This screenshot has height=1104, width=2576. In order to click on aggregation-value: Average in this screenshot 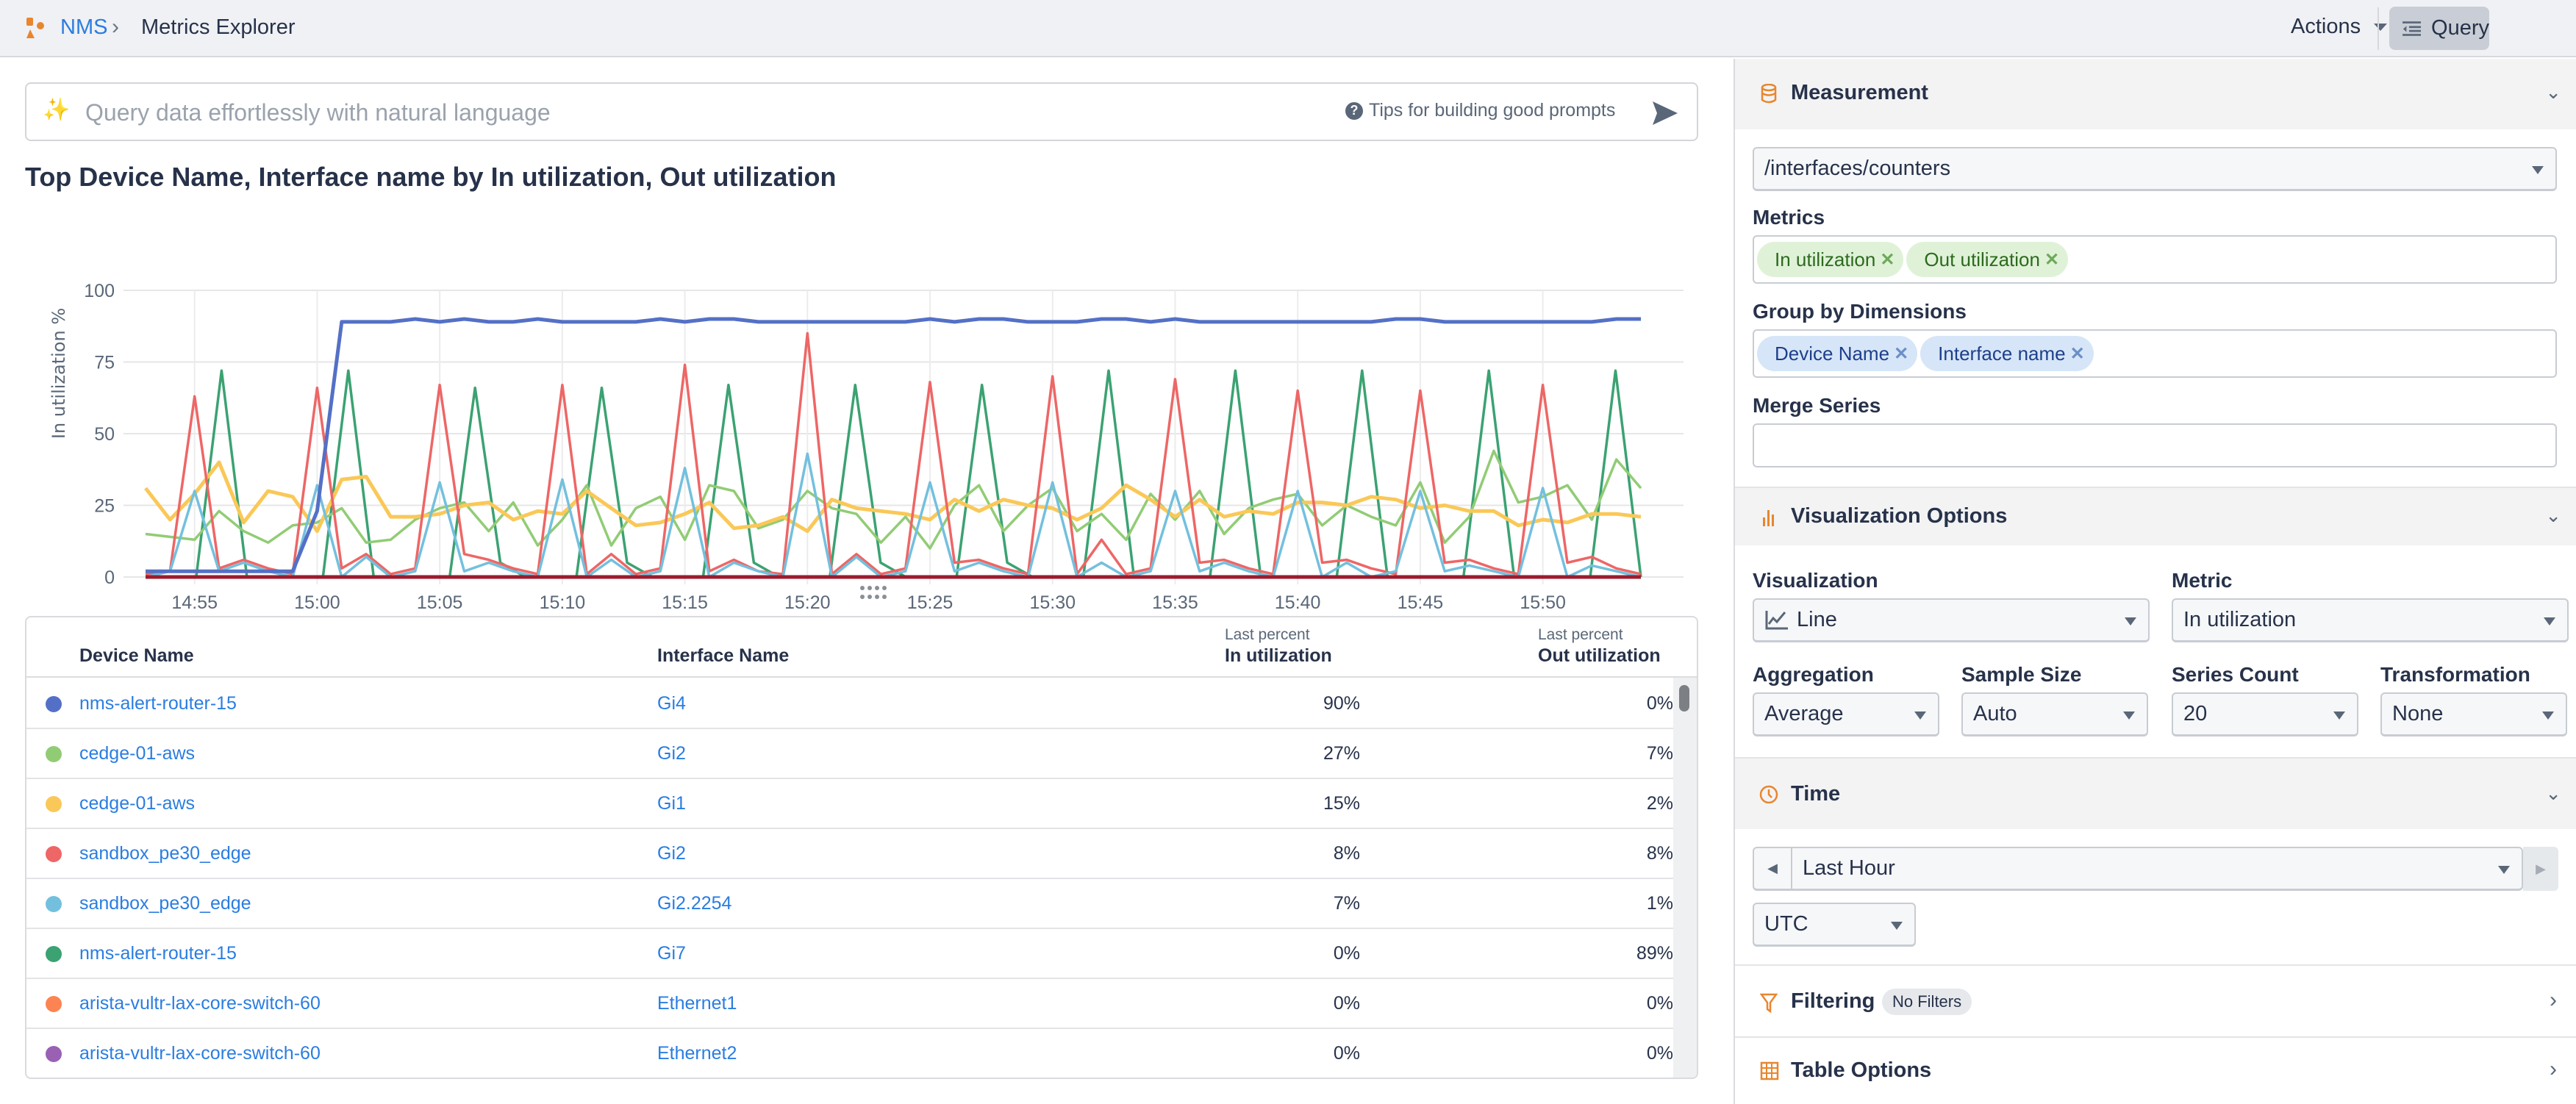, I will do `click(1804, 713)`.